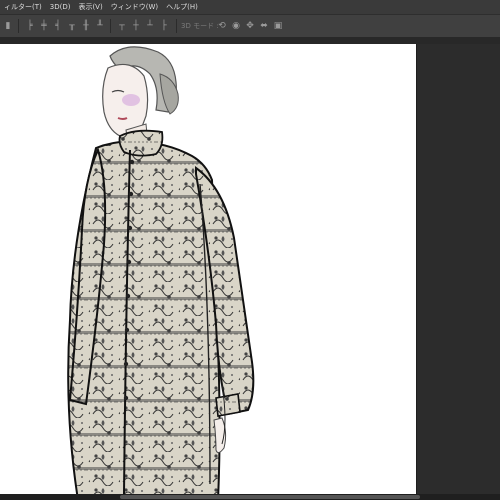  Describe the element at coordinates (122, 26) in the screenshot. I see `distribute-top-icon: ┬` at that location.